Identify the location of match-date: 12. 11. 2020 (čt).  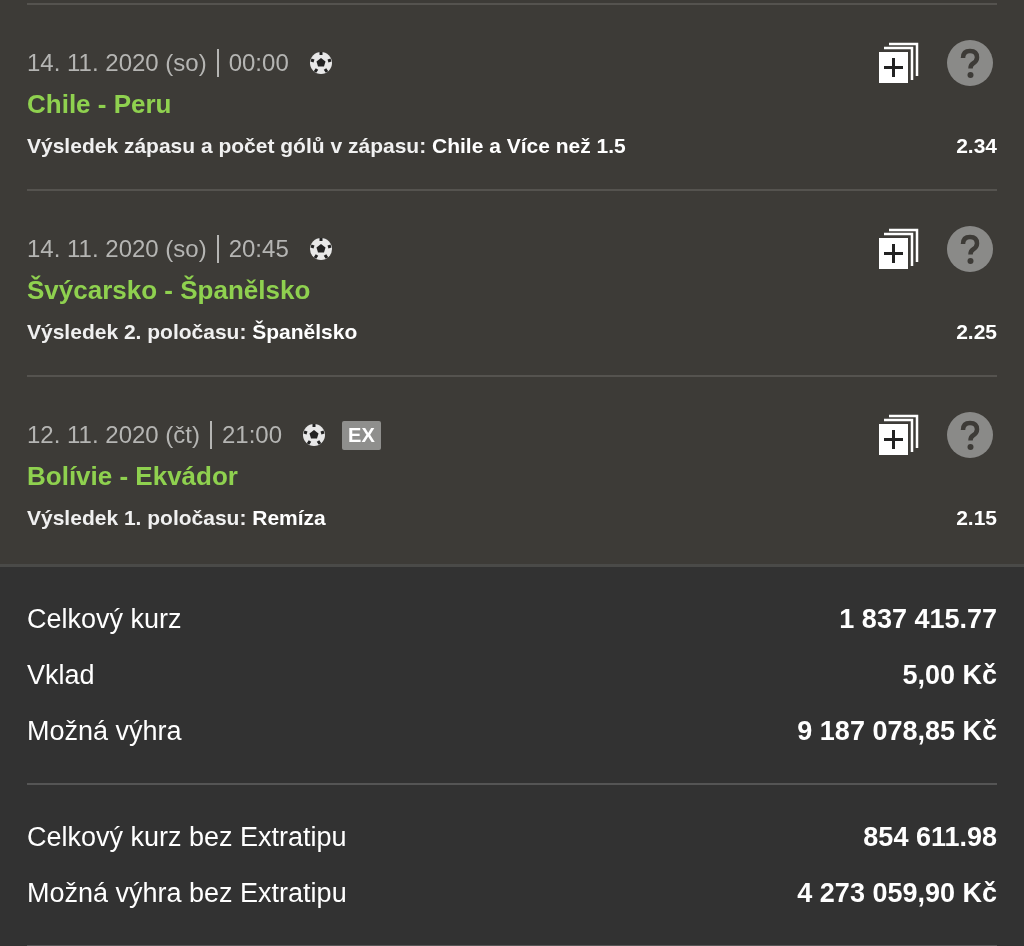
(113, 435).